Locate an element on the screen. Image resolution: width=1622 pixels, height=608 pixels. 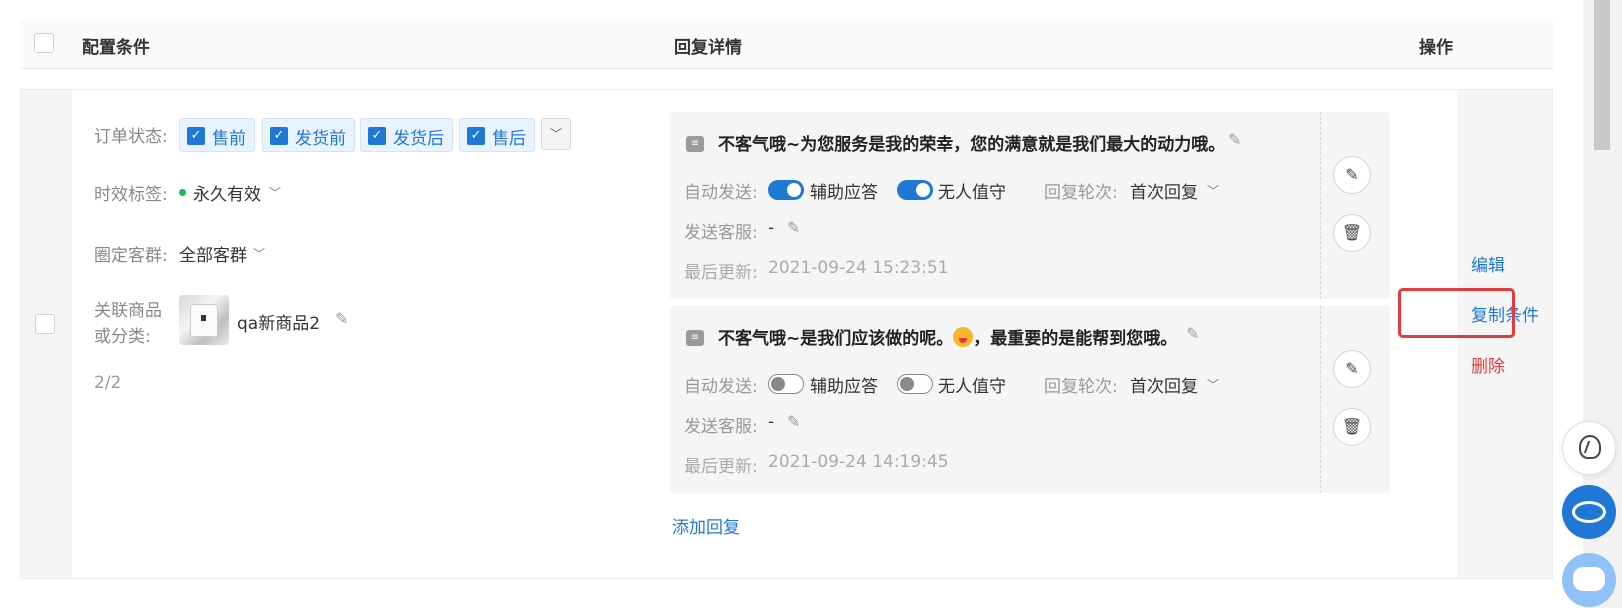
column-header-actions: 操作 is located at coordinates (1436, 48).